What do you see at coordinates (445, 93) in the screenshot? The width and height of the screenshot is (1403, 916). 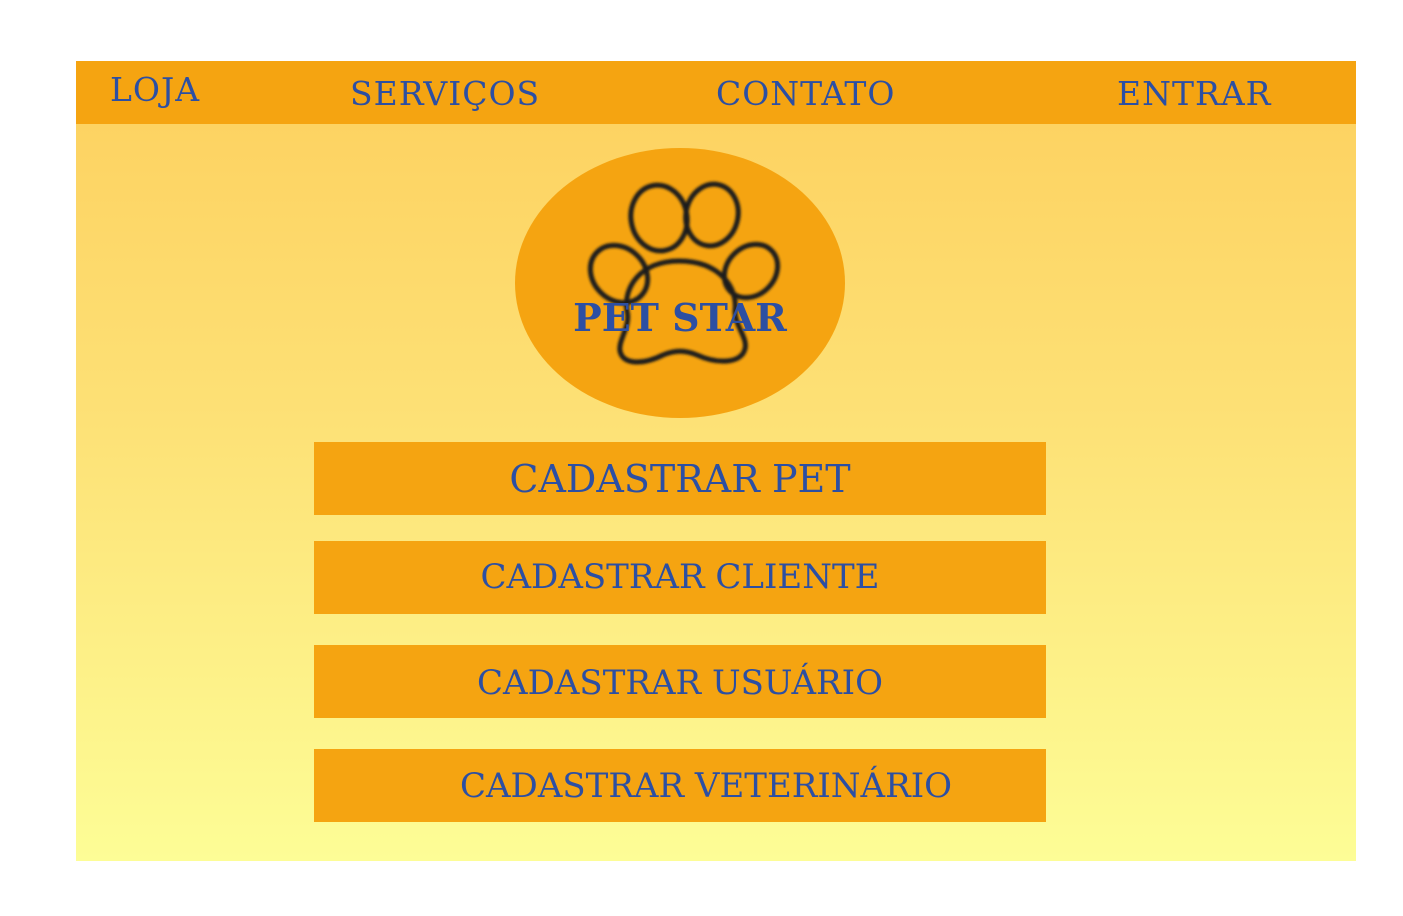 I see `nav-link-servicos: SERVIÇOS` at bounding box center [445, 93].